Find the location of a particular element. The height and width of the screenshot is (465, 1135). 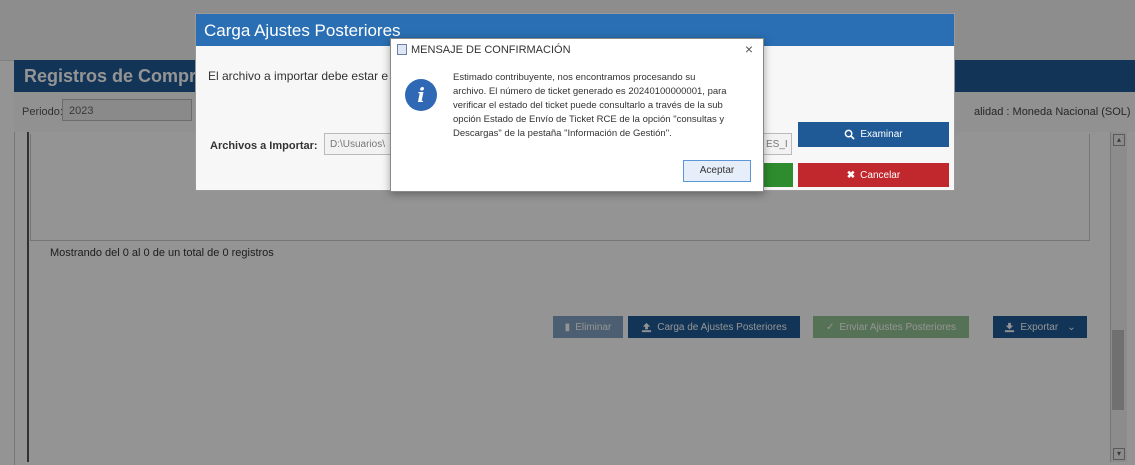

file-path-input-end: ES_I is located at coordinates (777, 144).